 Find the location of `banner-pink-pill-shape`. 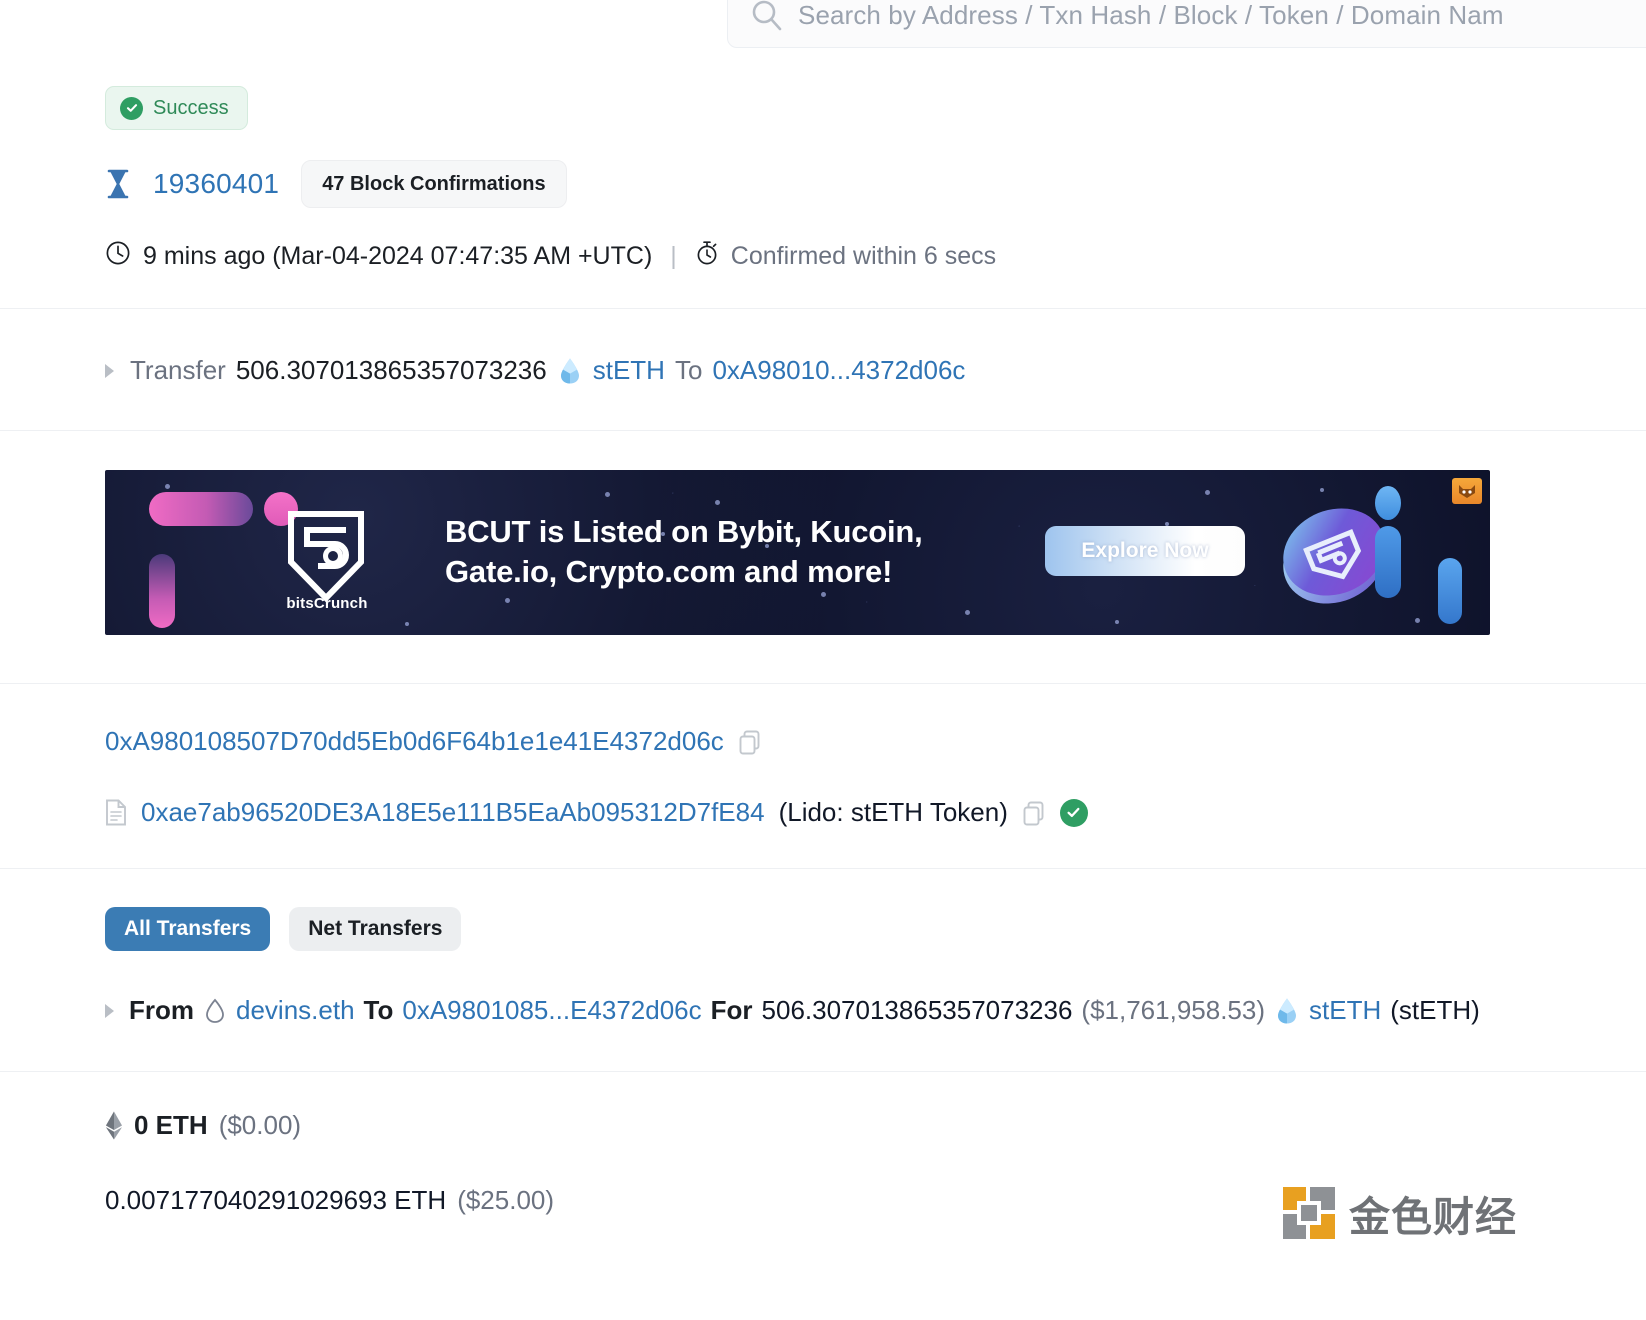

banner-pink-pill-shape is located at coordinates (201, 509).